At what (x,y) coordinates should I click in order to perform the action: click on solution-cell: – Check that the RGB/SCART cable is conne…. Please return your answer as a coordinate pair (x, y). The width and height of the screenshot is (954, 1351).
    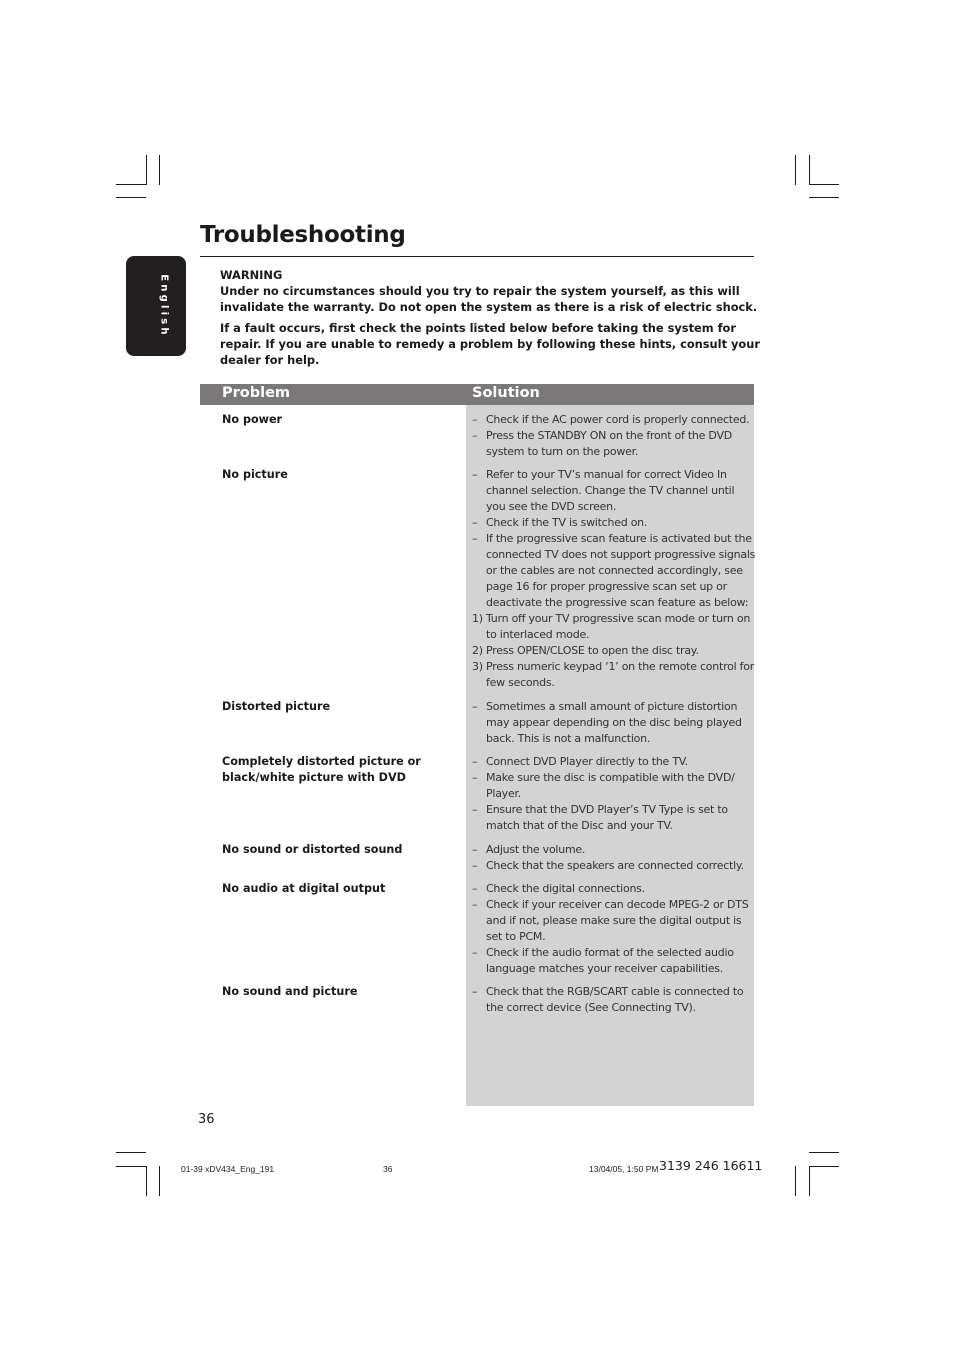
    Looking at the image, I should click on (614, 1000).